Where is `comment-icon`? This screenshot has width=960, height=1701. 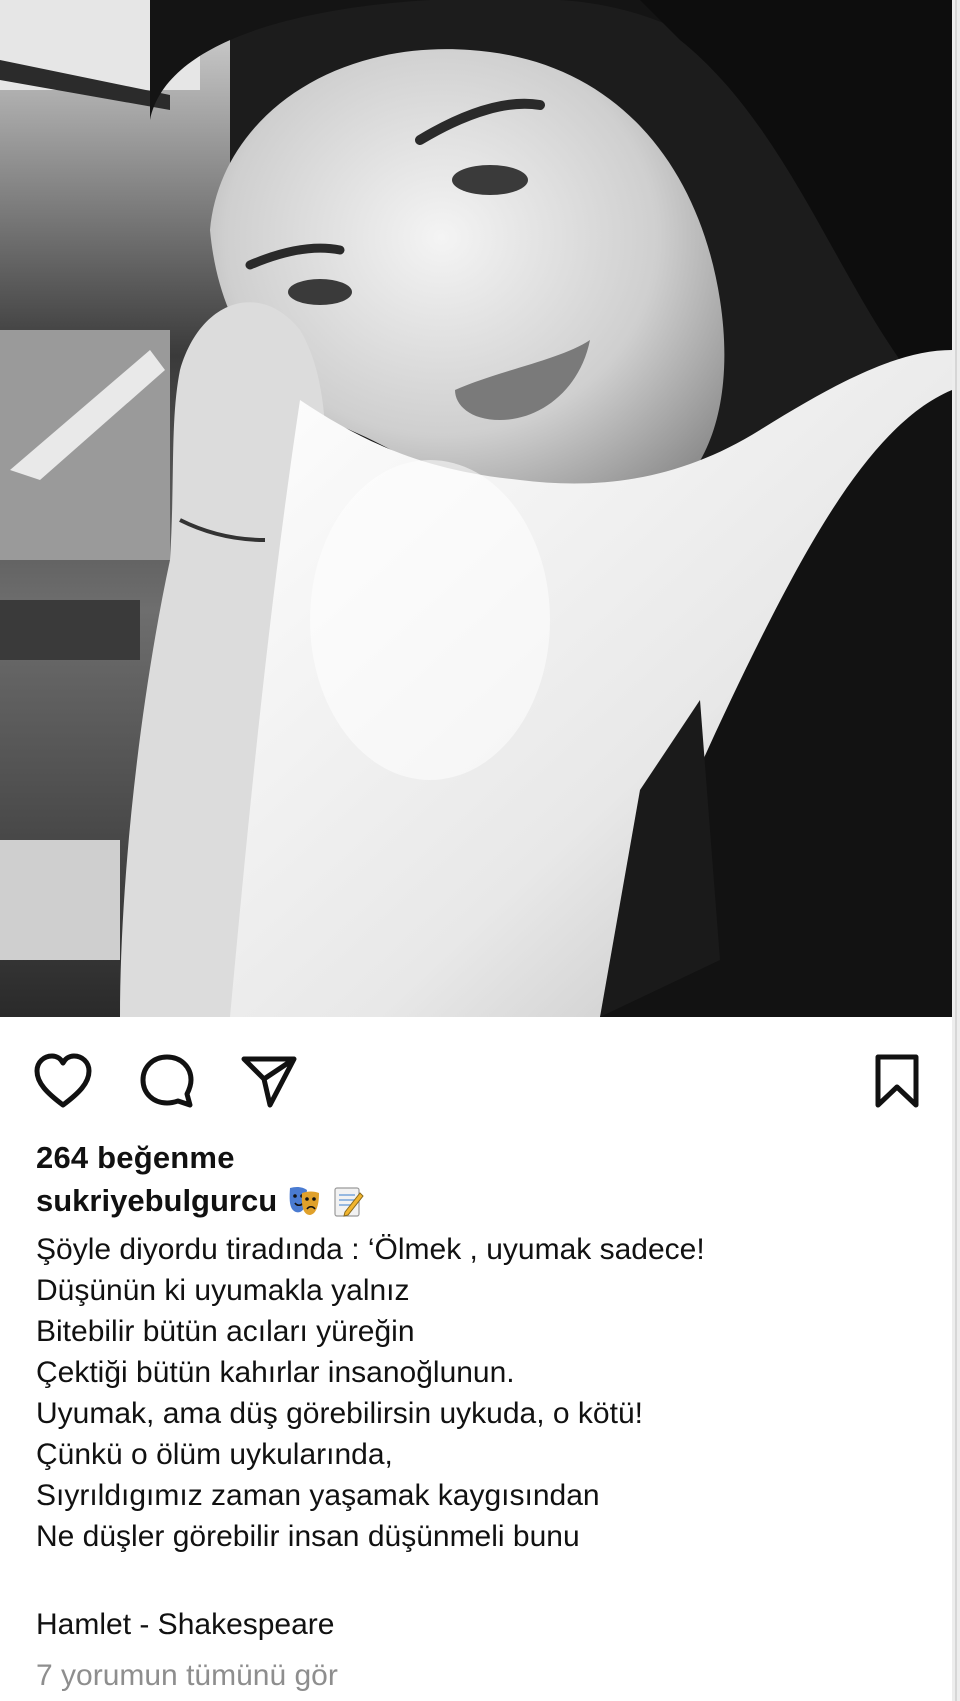 comment-icon is located at coordinates (167, 1081).